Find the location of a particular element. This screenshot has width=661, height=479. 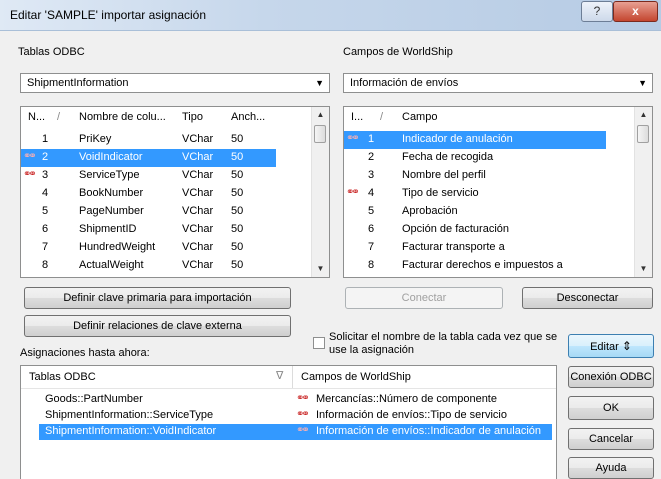

column-number: 3 is located at coordinates (45, 175).